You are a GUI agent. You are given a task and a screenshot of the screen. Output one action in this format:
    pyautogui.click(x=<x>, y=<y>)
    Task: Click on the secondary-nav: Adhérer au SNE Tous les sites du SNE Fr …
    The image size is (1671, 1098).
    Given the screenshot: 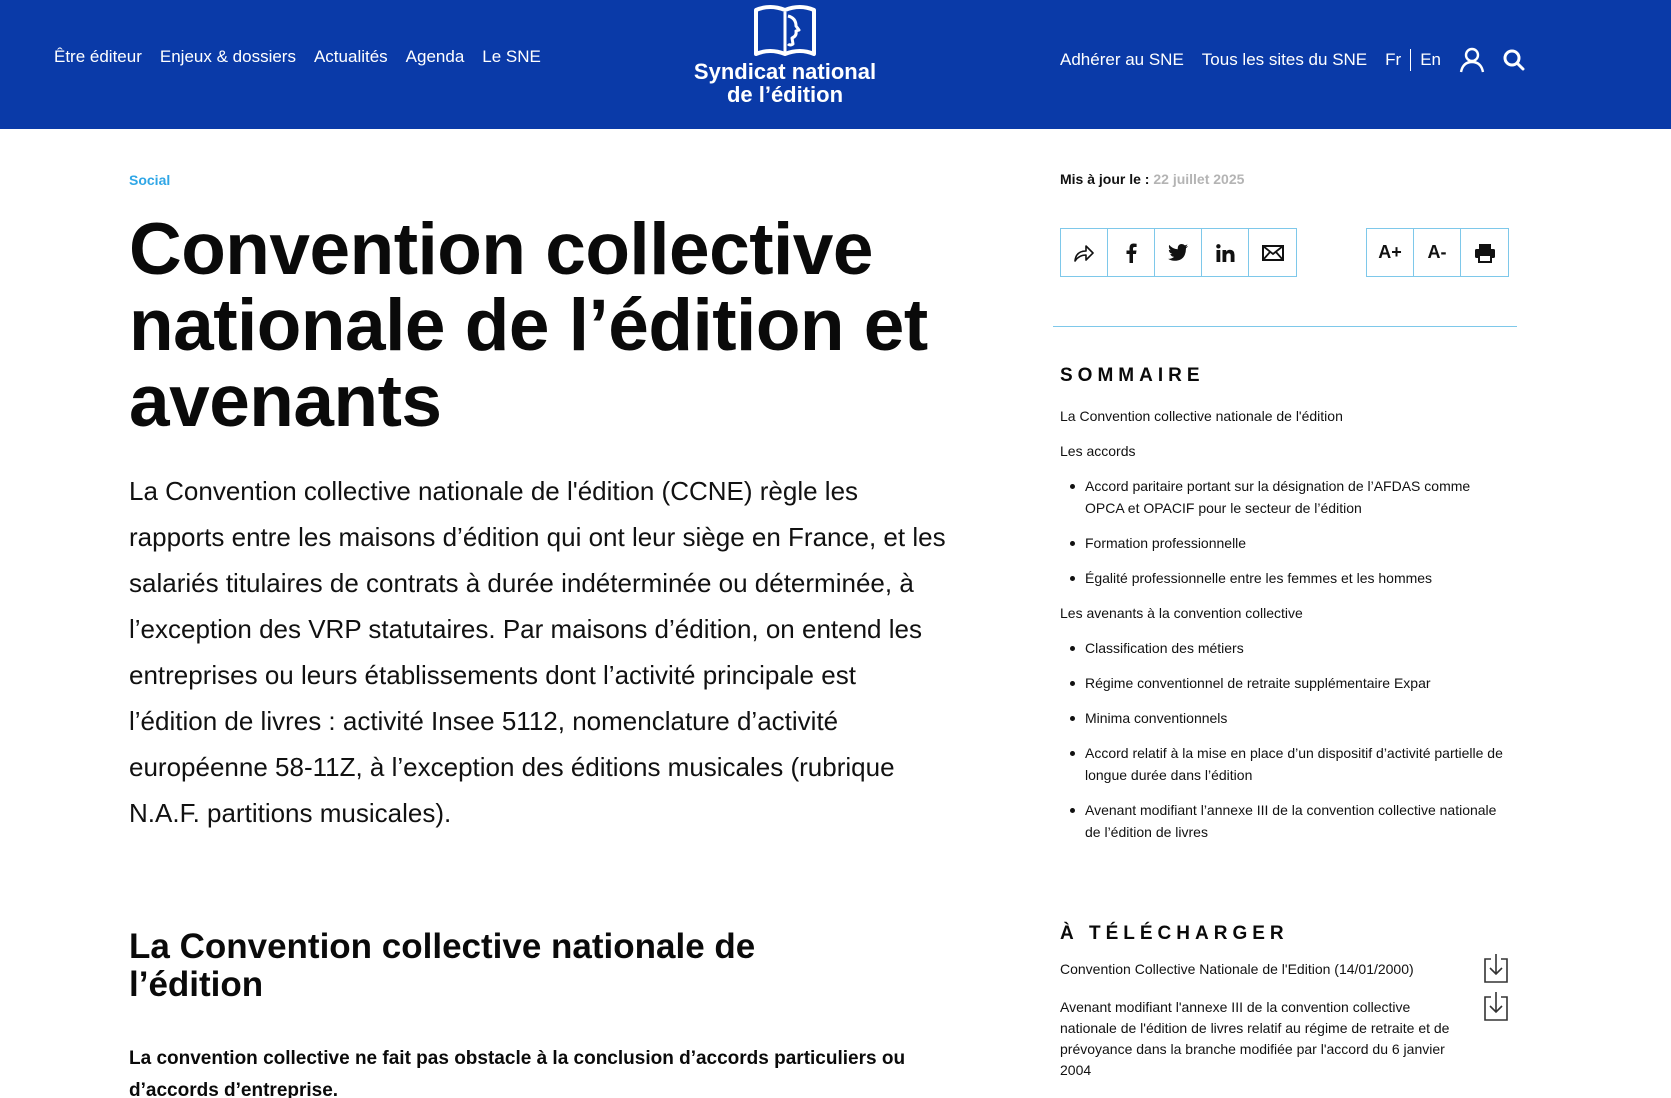 What is the action you would take?
    pyautogui.click(x=1301, y=60)
    